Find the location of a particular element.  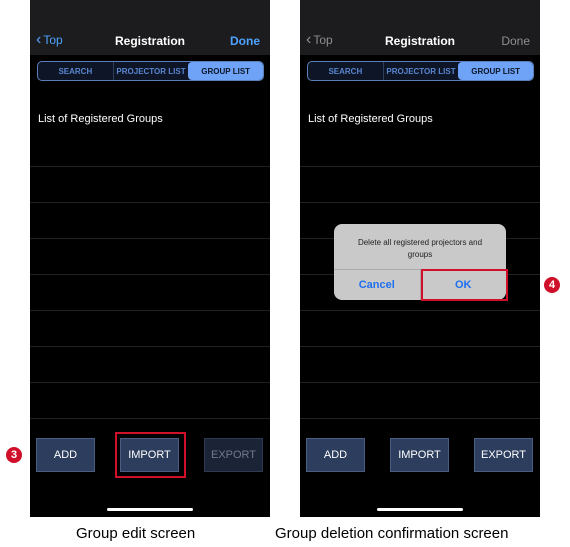

cancel-button: Cancel is located at coordinates (377, 285).